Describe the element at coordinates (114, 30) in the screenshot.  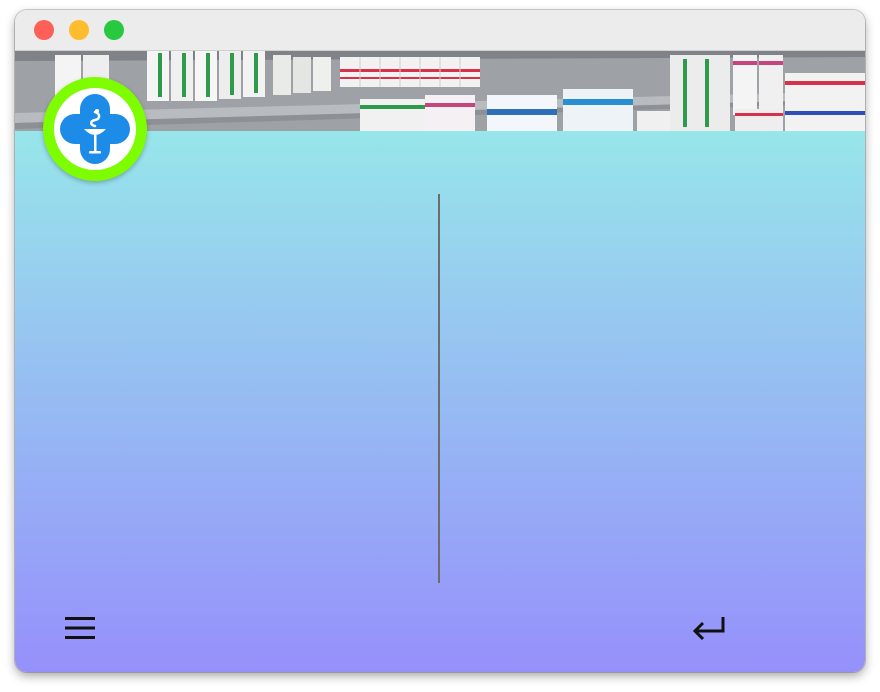
I see `maximize-window-button` at that location.